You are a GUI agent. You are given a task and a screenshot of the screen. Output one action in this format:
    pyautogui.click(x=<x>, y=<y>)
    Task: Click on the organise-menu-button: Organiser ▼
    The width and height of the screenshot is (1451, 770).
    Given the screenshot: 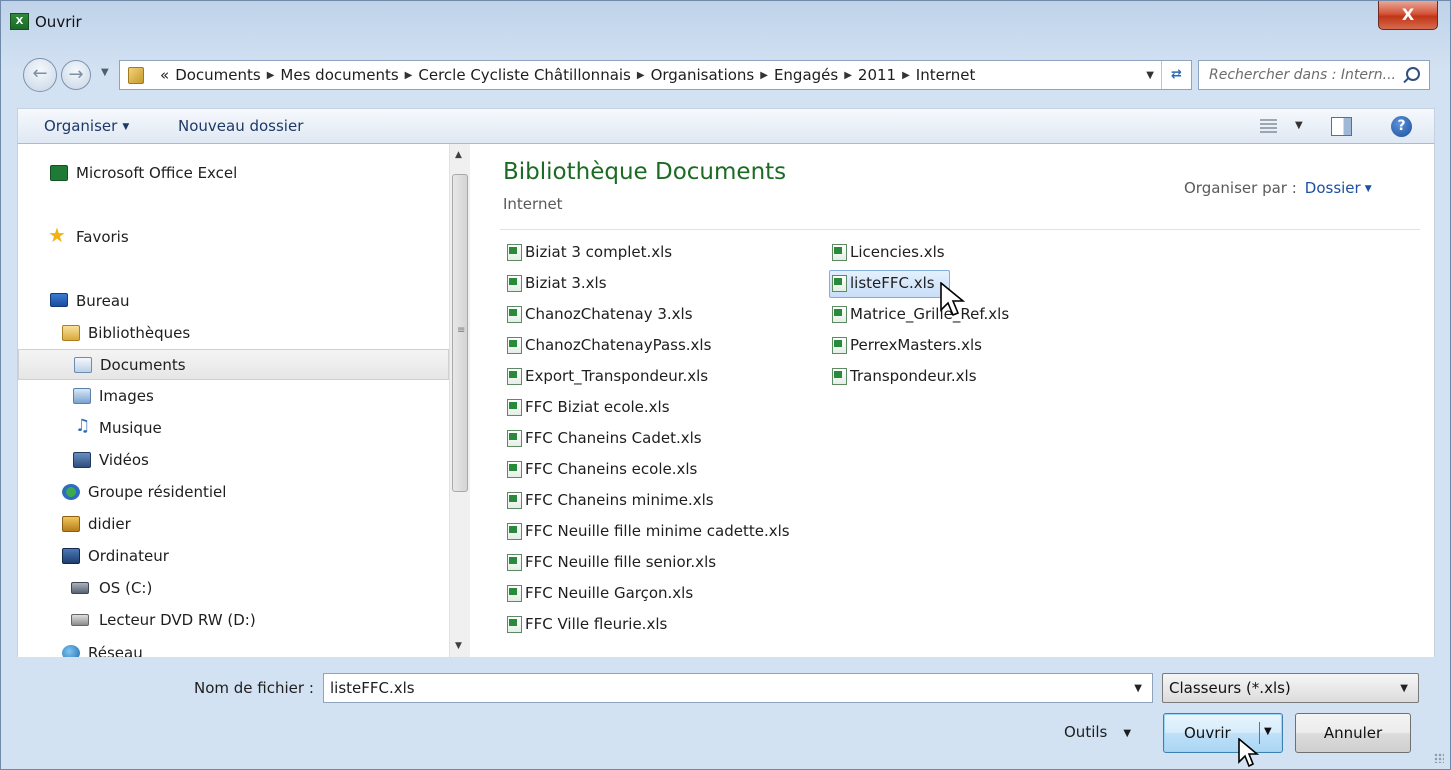 What is the action you would take?
    pyautogui.click(x=86, y=126)
    